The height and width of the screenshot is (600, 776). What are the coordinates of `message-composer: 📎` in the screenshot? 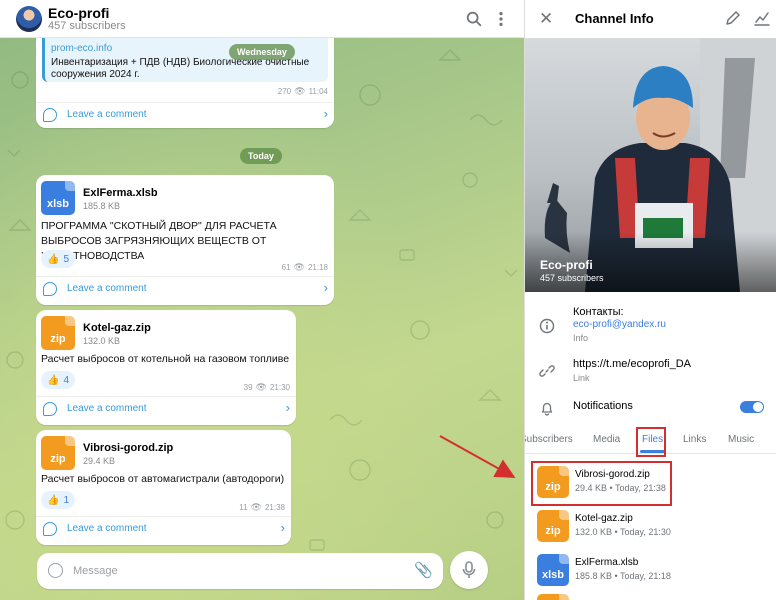 It's located at (240, 571).